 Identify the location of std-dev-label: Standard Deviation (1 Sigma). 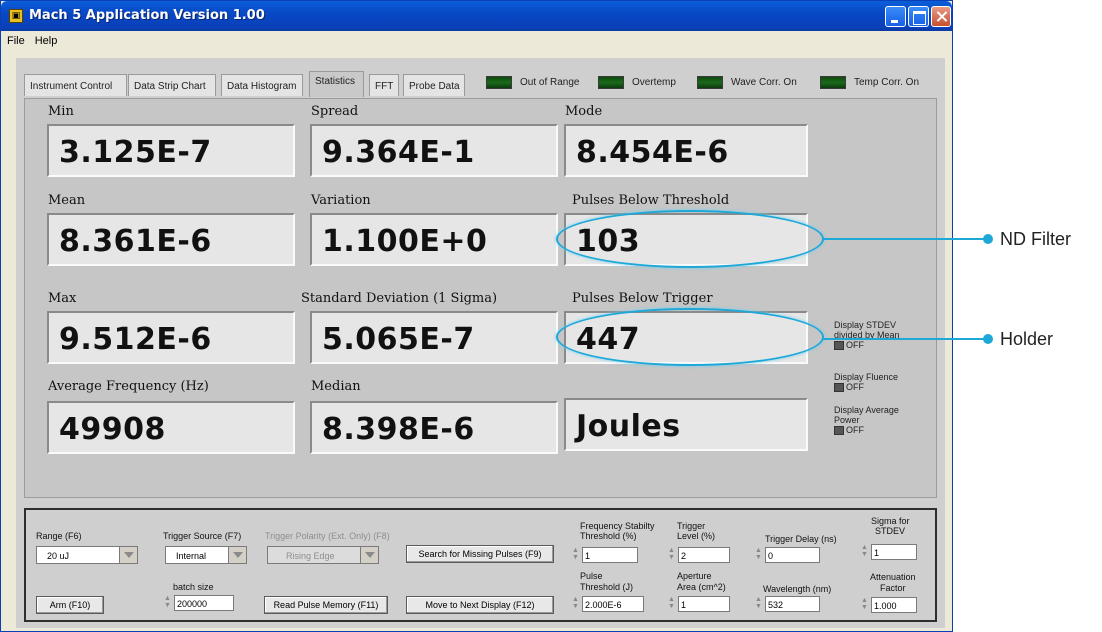
(399, 298).